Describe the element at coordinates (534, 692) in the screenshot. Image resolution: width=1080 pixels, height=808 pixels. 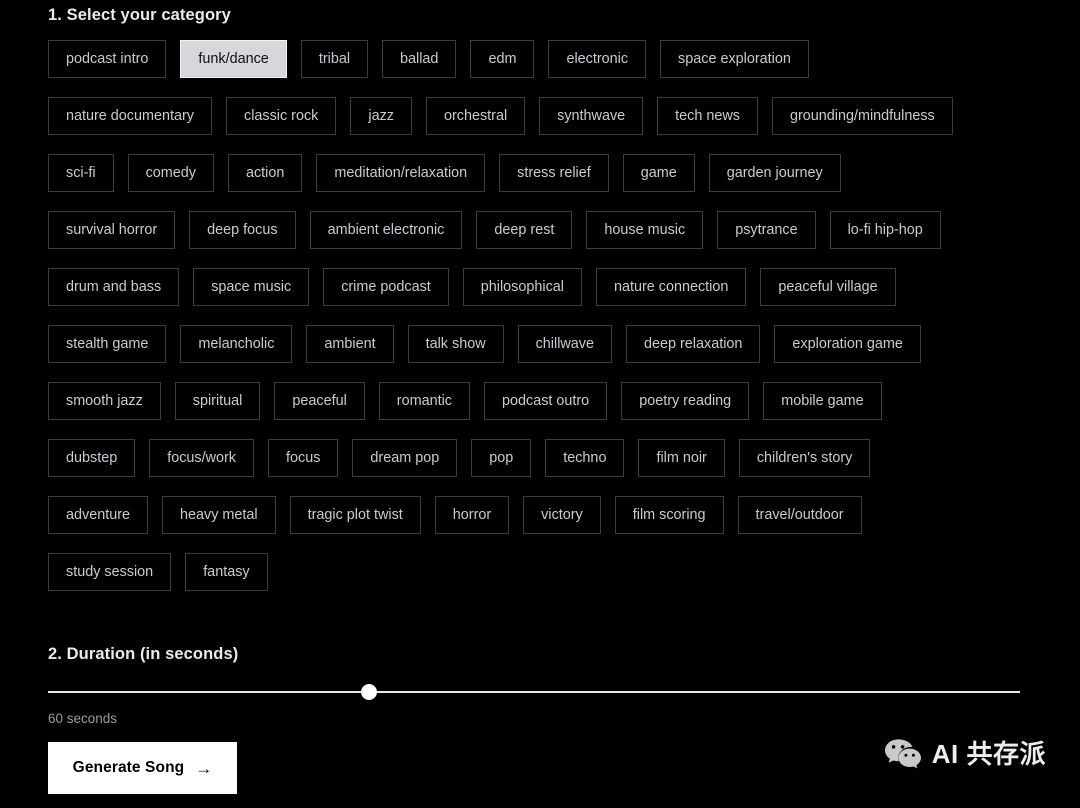
I see `duration-slider-track` at that location.